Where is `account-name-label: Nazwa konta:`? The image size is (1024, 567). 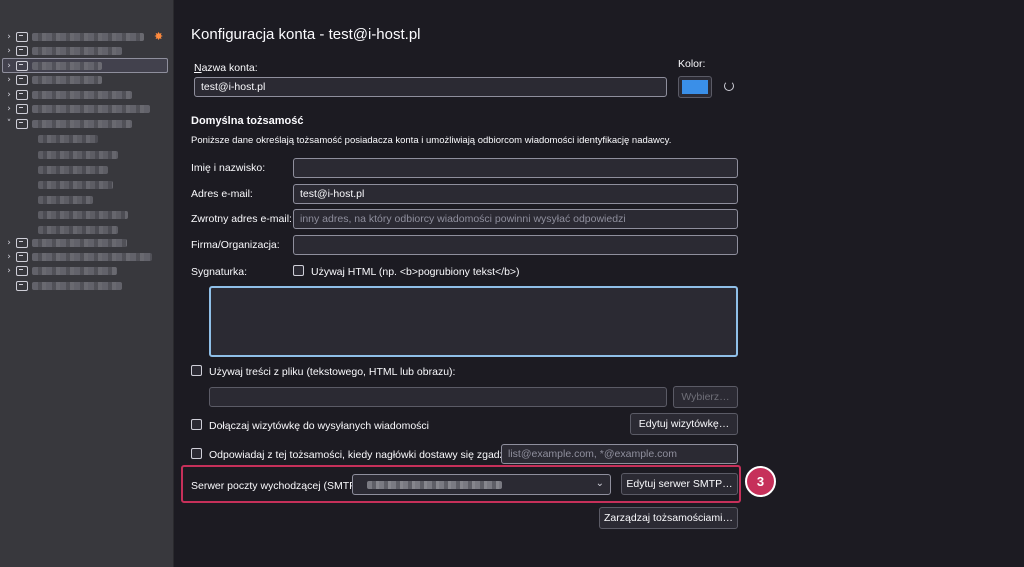 account-name-label: Nazwa konta: is located at coordinates (226, 68).